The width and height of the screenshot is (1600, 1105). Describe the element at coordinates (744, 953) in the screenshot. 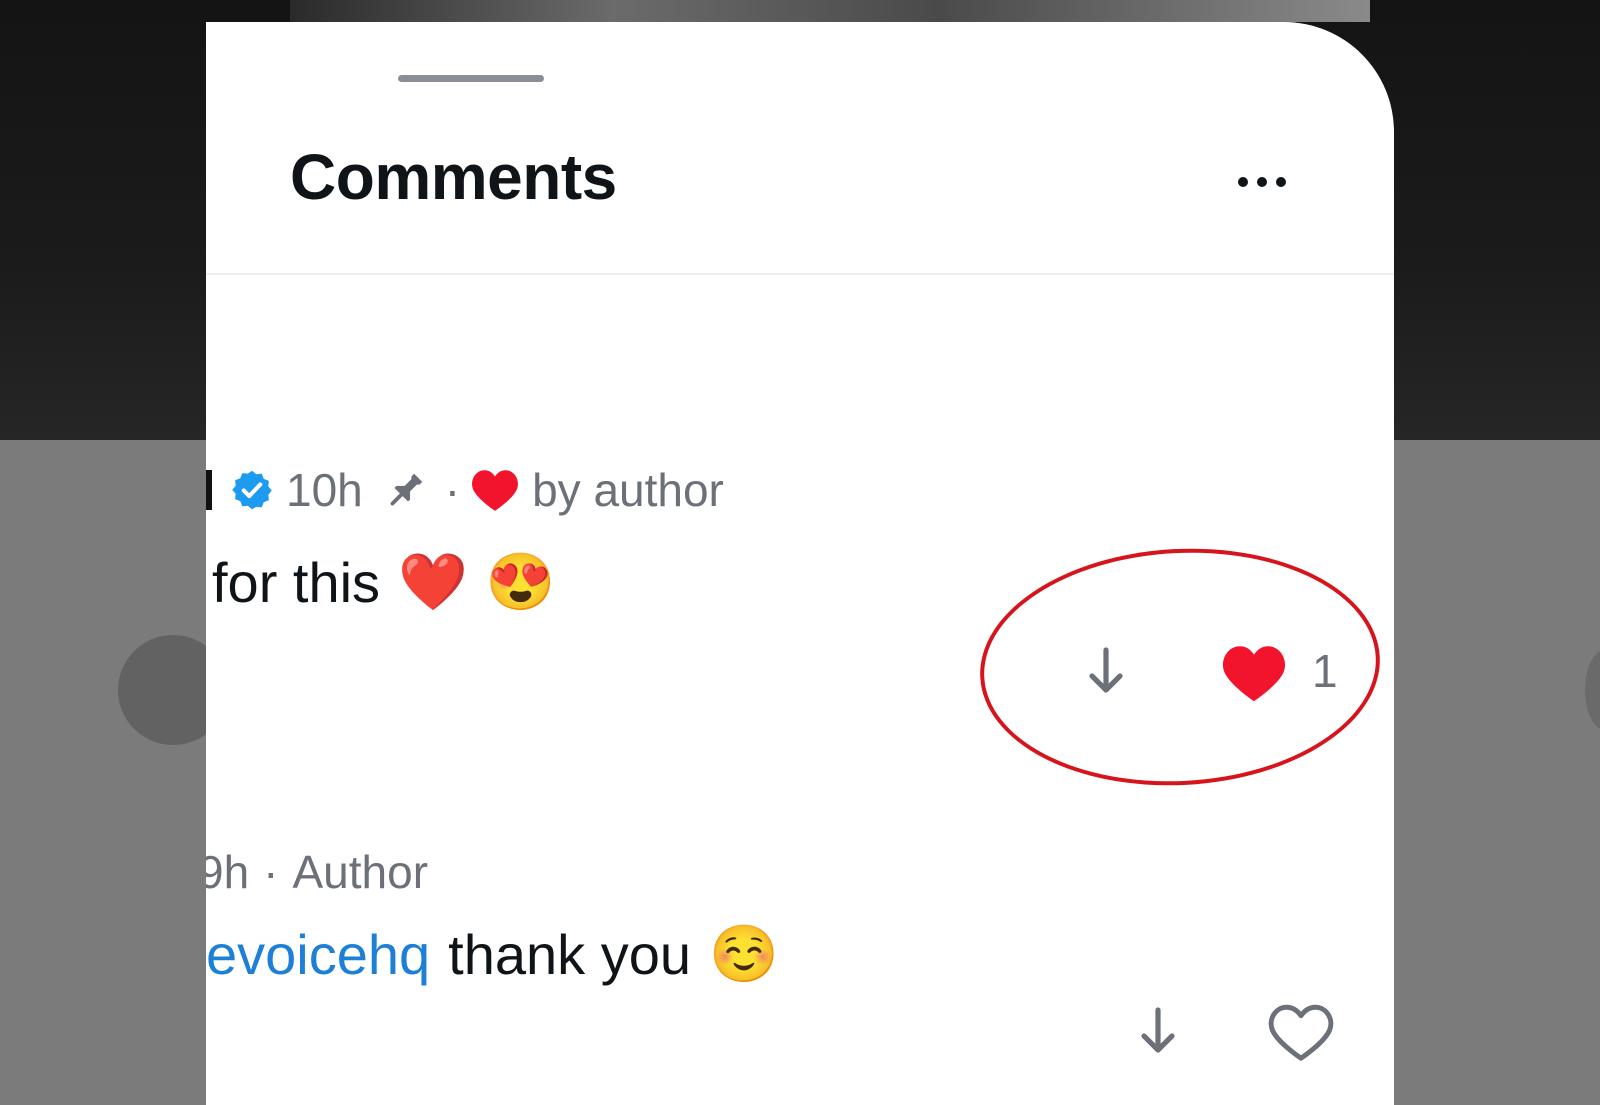

I see `smiling-face-emoji: ☺️` at that location.